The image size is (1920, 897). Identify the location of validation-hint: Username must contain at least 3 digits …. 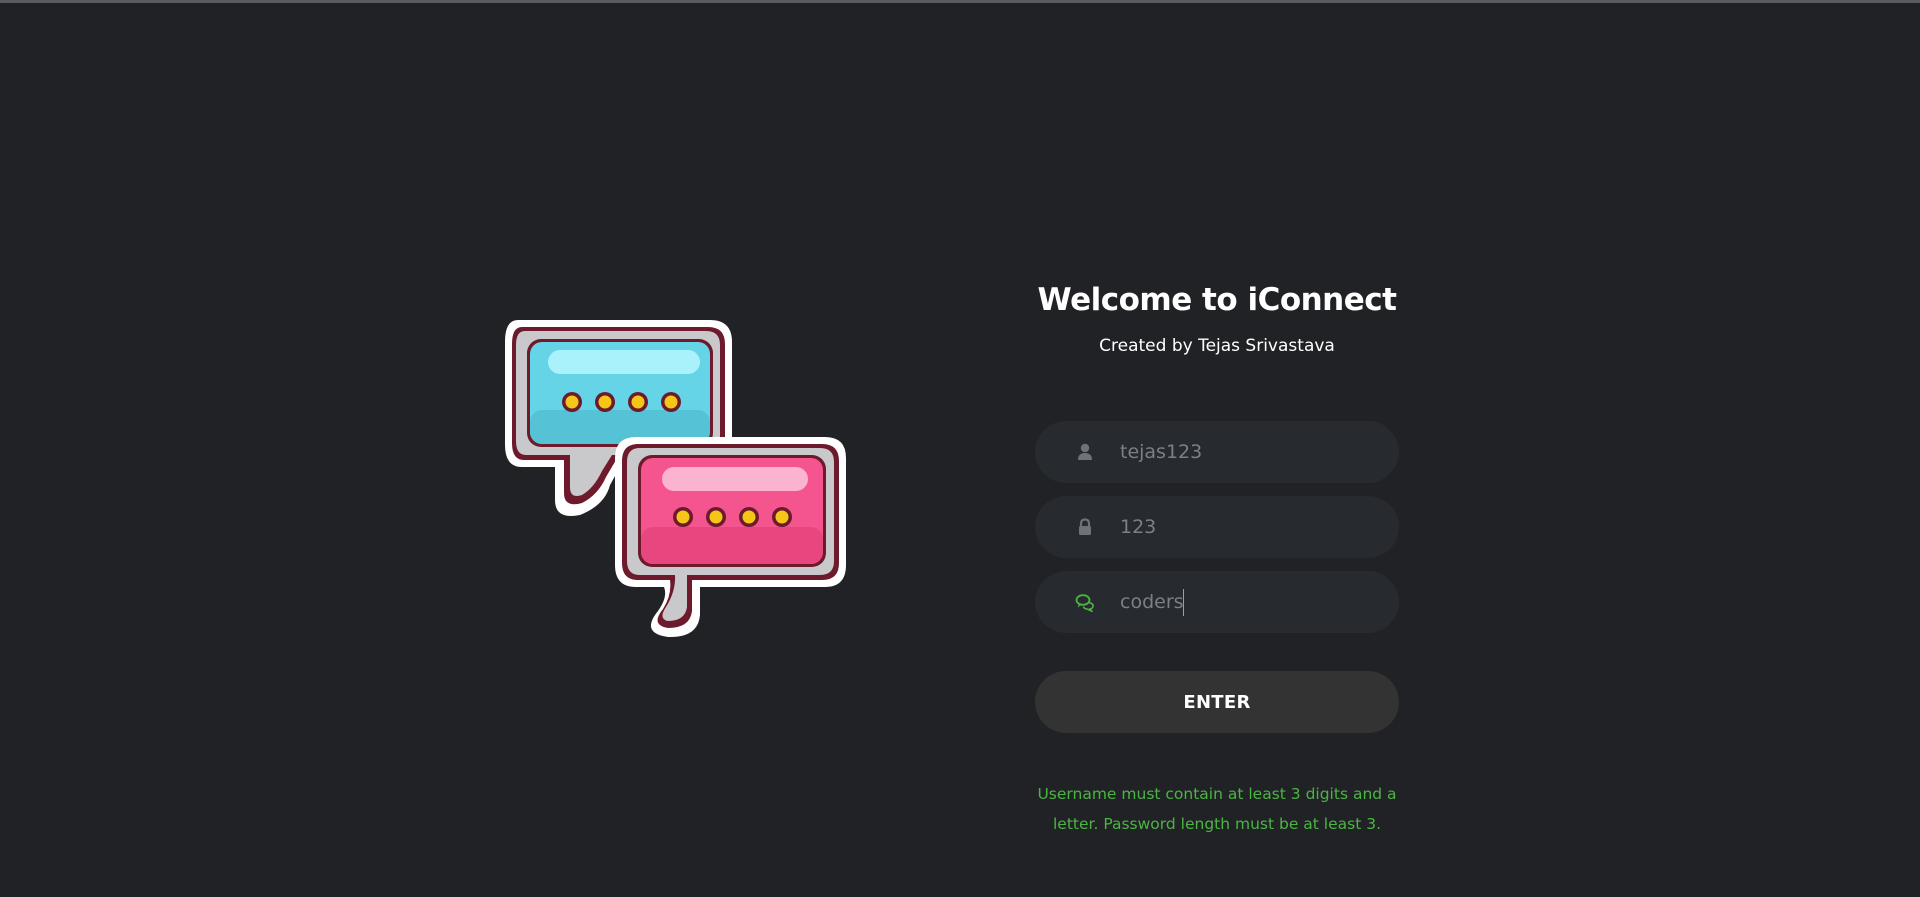
(1217, 809).